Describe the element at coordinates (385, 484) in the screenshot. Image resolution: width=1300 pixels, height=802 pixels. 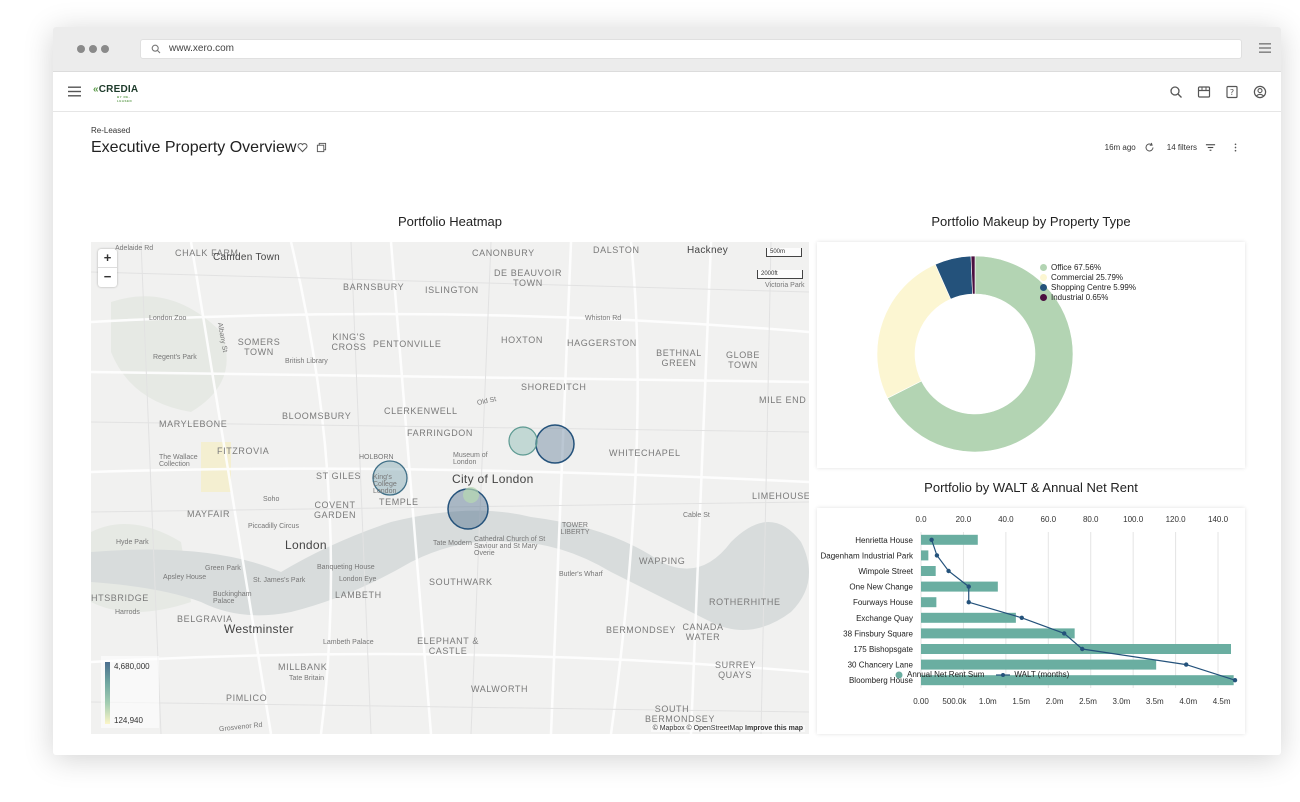
I see `map-label: King's College London` at that location.